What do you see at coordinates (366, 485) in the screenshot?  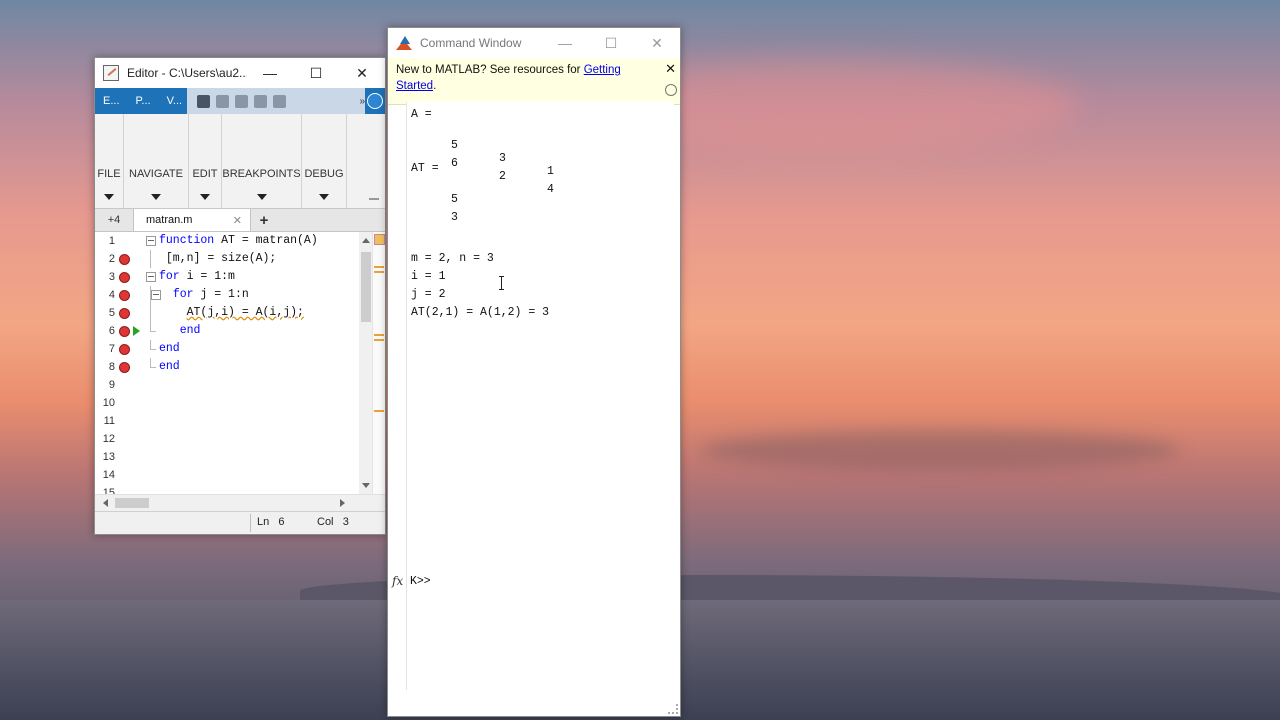 I see `scroll-down-icon` at bounding box center [366, 485].